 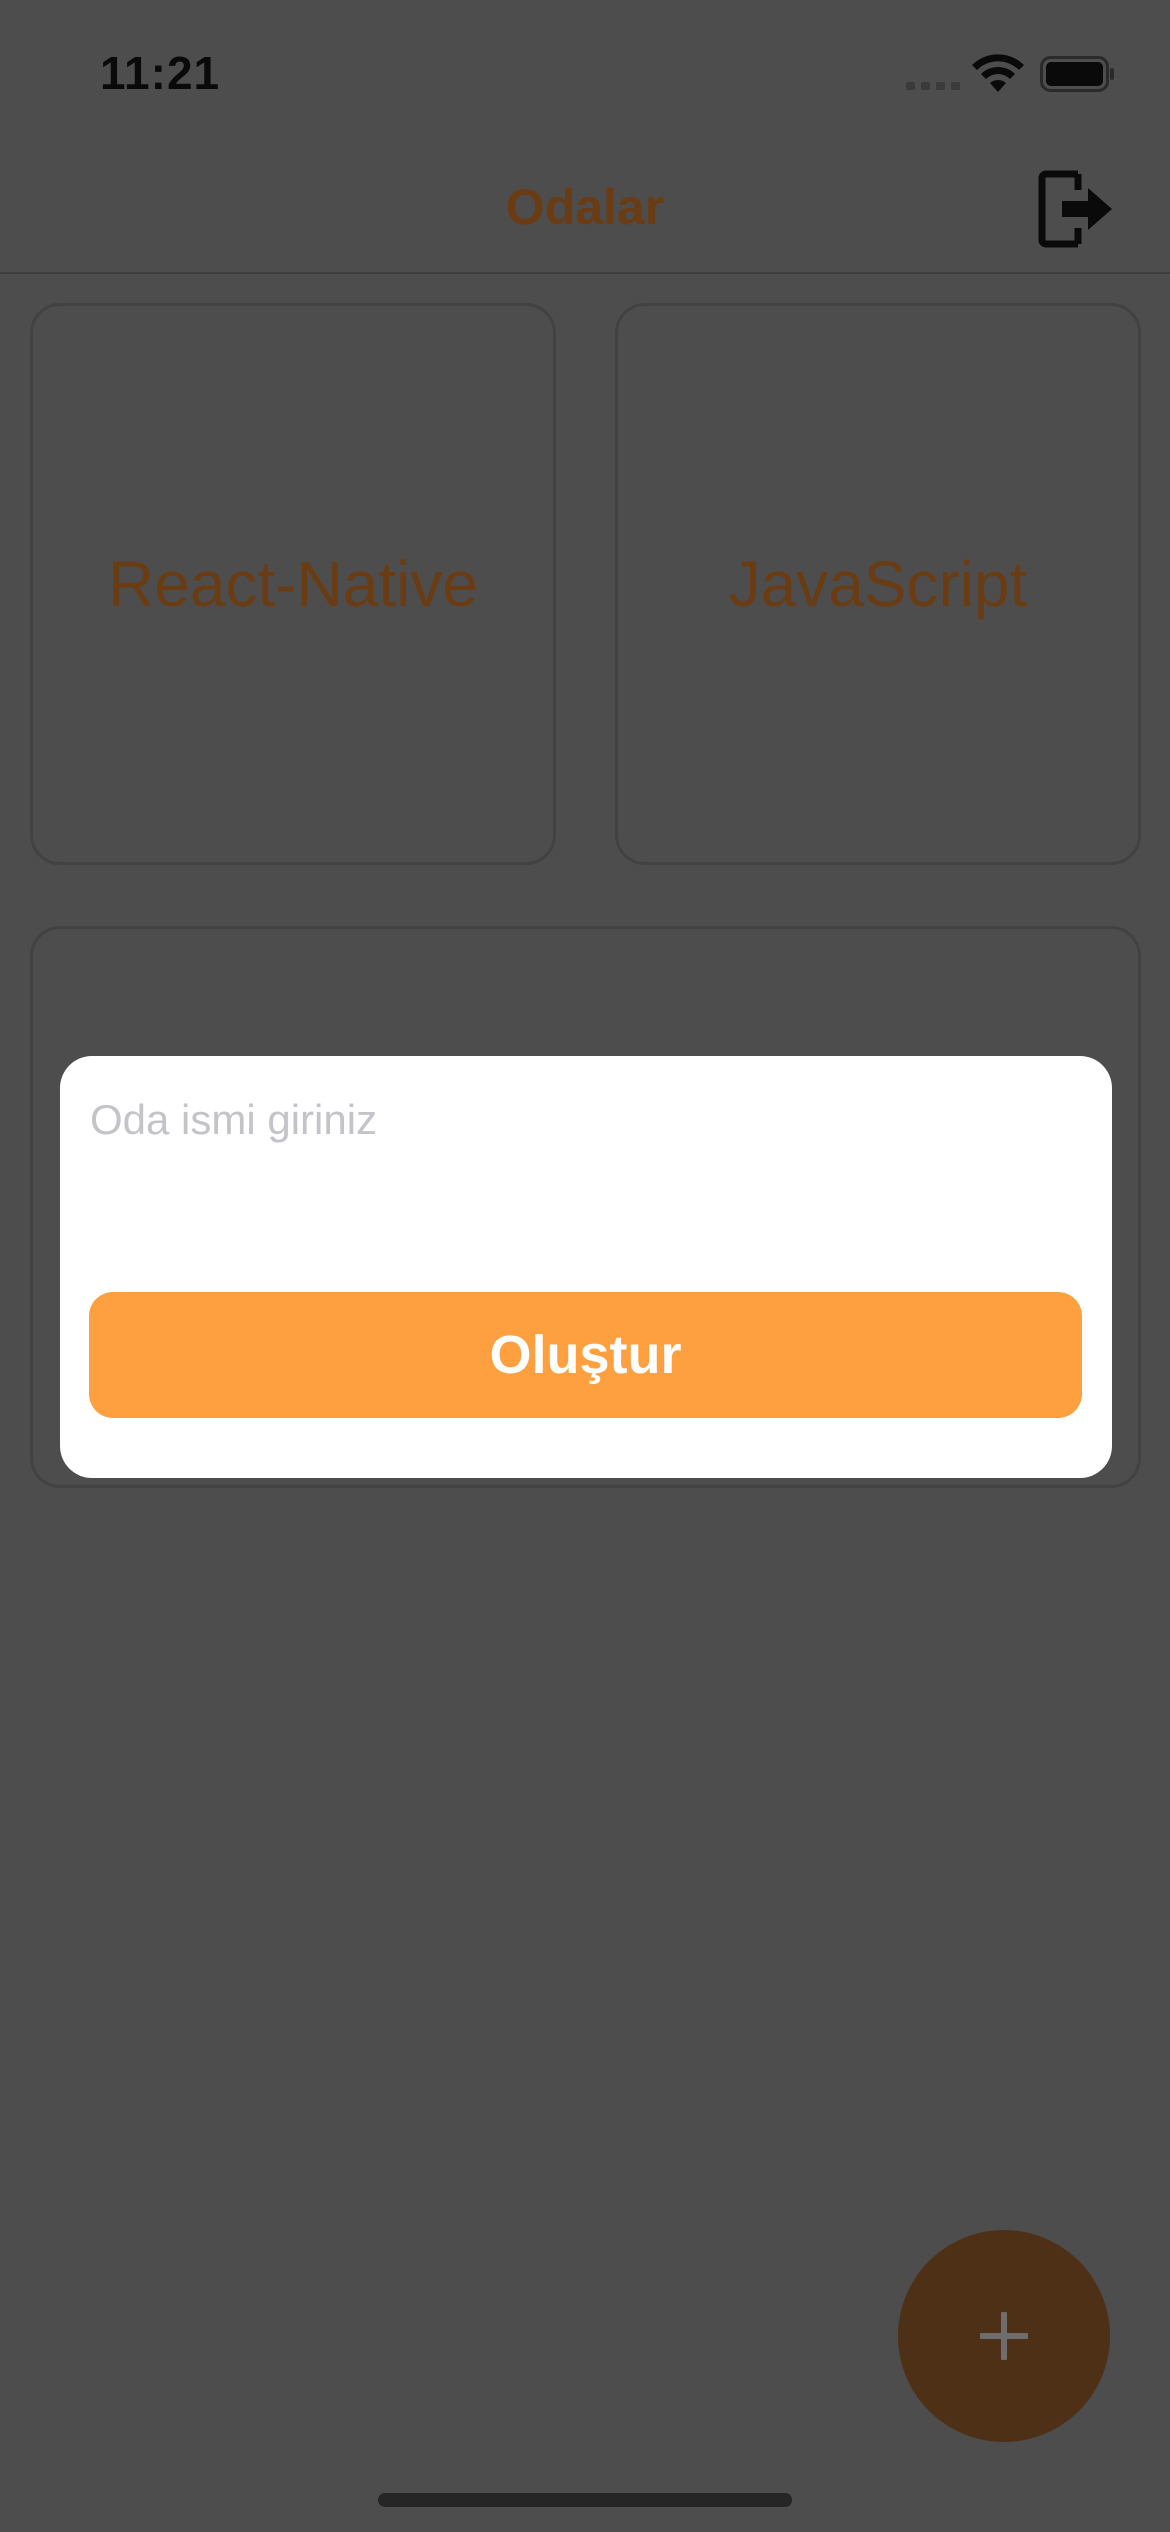 I want to click on status-time: 11:21, so click(x=160, y=73).